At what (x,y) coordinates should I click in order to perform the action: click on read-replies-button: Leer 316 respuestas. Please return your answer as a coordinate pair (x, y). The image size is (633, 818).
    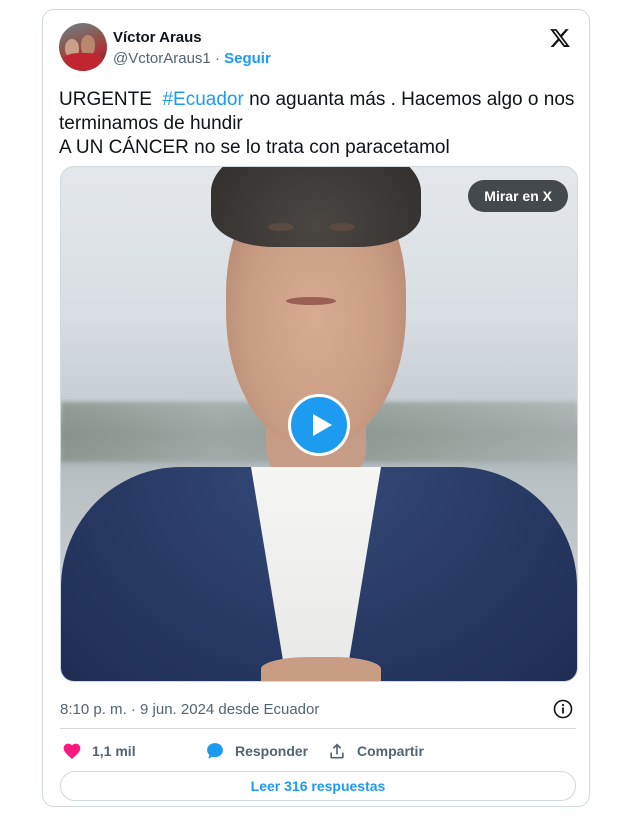
    Looking at the image, I should click on (318, 786).